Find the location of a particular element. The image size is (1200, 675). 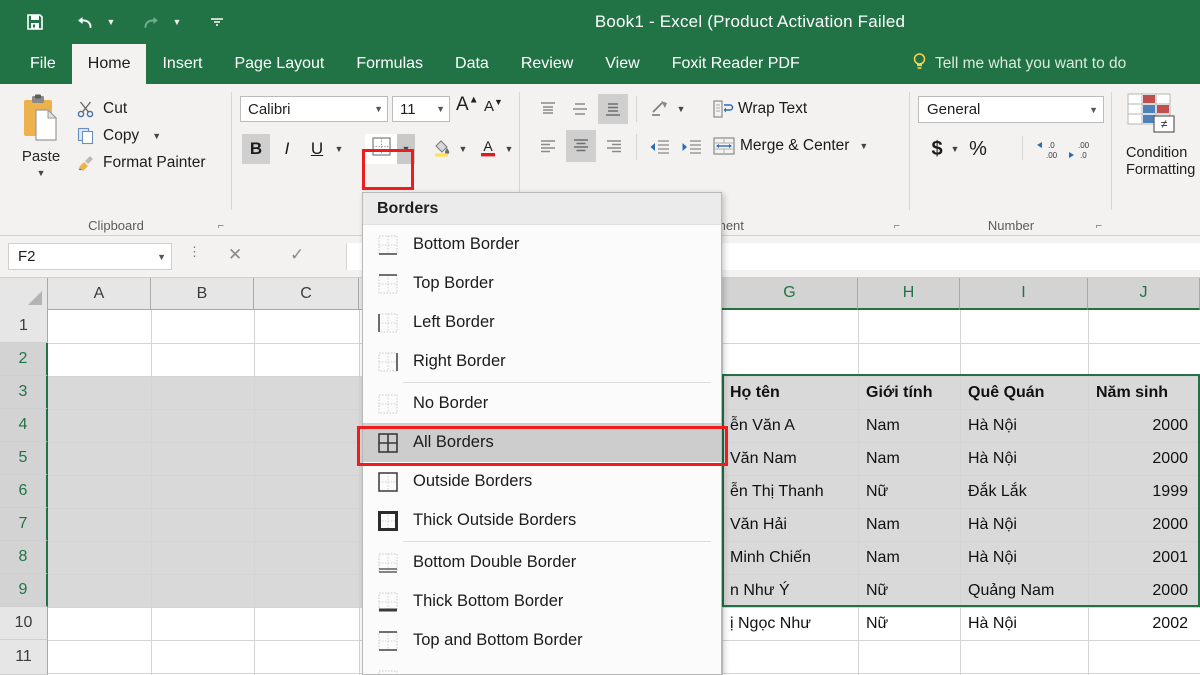

merge-dropdown-icon: ▼ is located at coordinates (863, 146).